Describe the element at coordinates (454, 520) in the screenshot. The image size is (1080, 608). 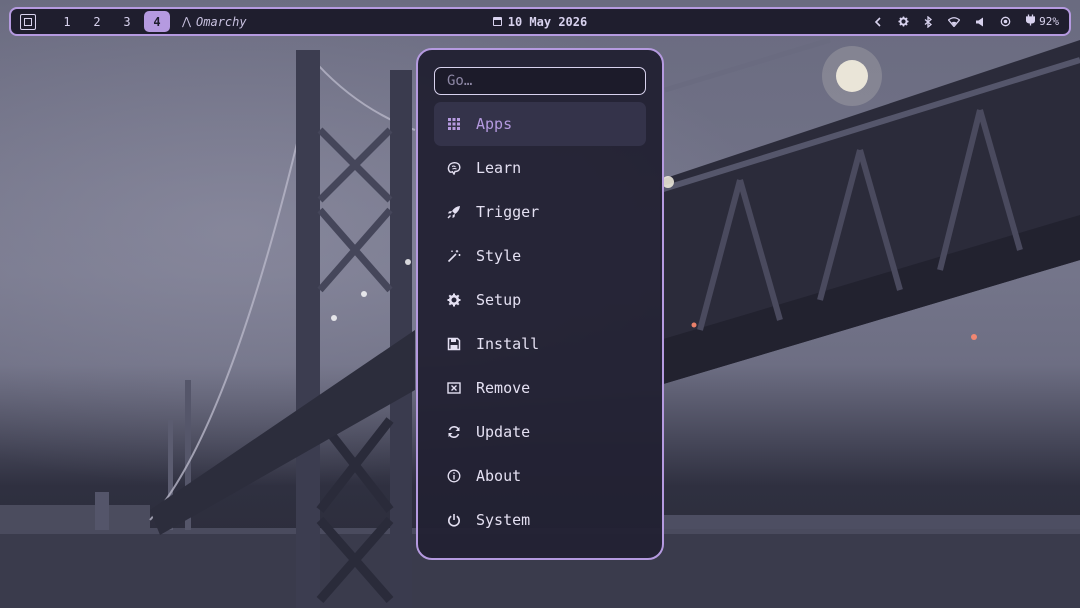
I see `power-icon` at that location.